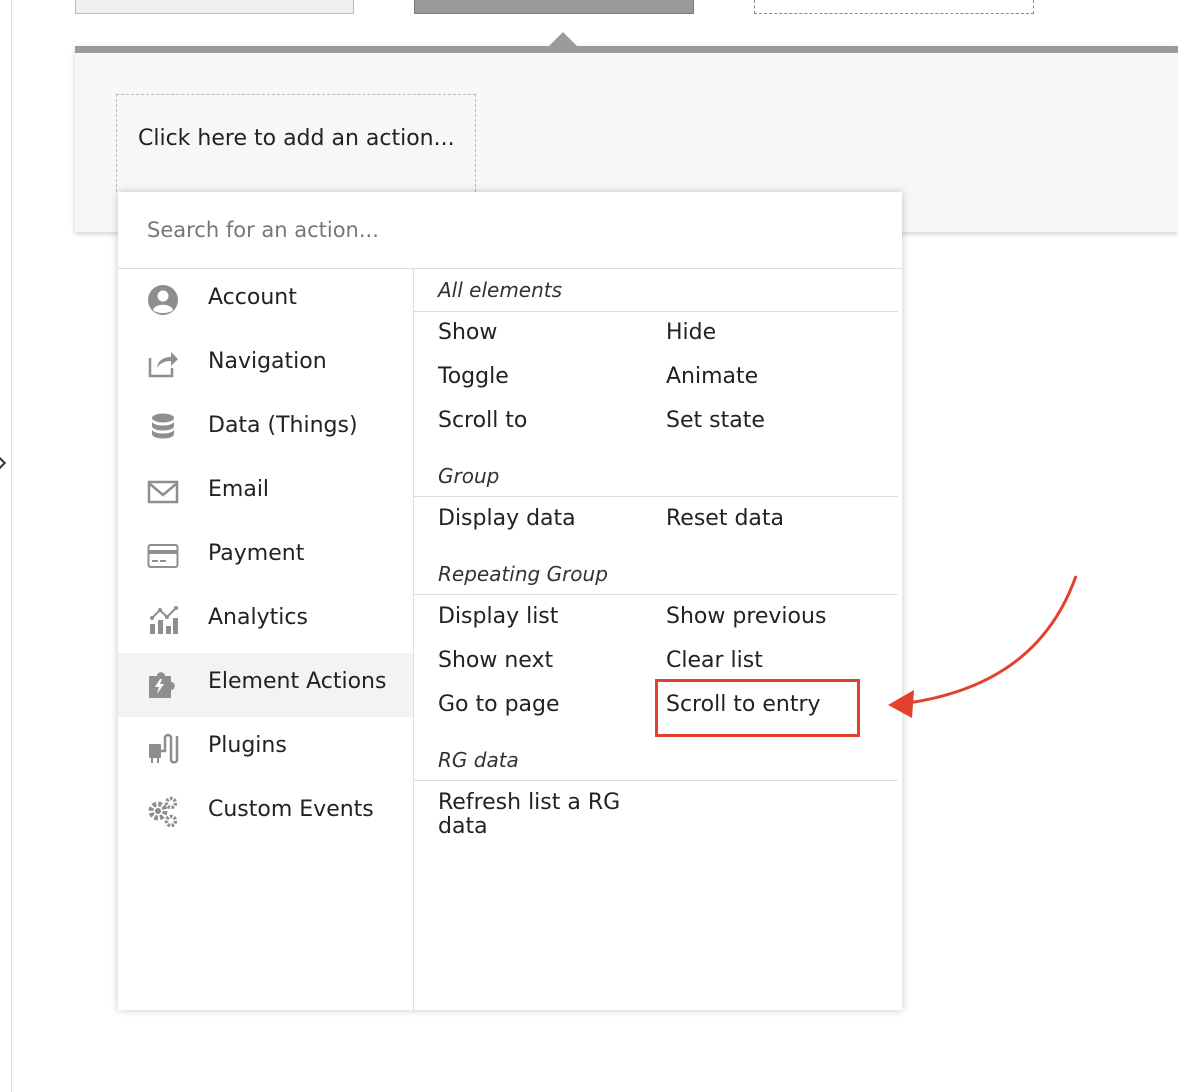 The height and width of the screenshot is (1092, 1178). What do you see at coordinates (482, 420) in the screenshot?
I see `action-scroll-to: Scroll to` at bounding box center [482, 420].